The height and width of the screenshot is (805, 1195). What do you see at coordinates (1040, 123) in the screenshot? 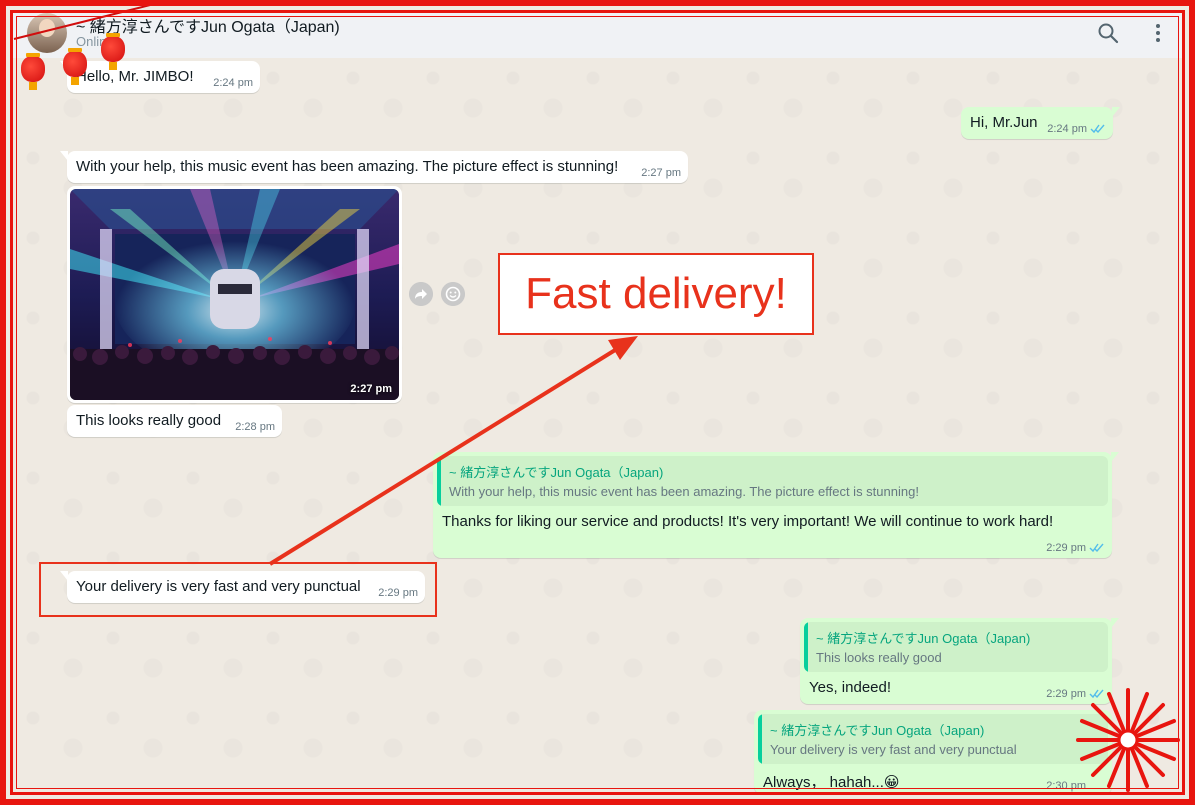
I see `message-outgoing: Hi, Mr.Jun 2:24 pm` at bounding box center [1040, 123].